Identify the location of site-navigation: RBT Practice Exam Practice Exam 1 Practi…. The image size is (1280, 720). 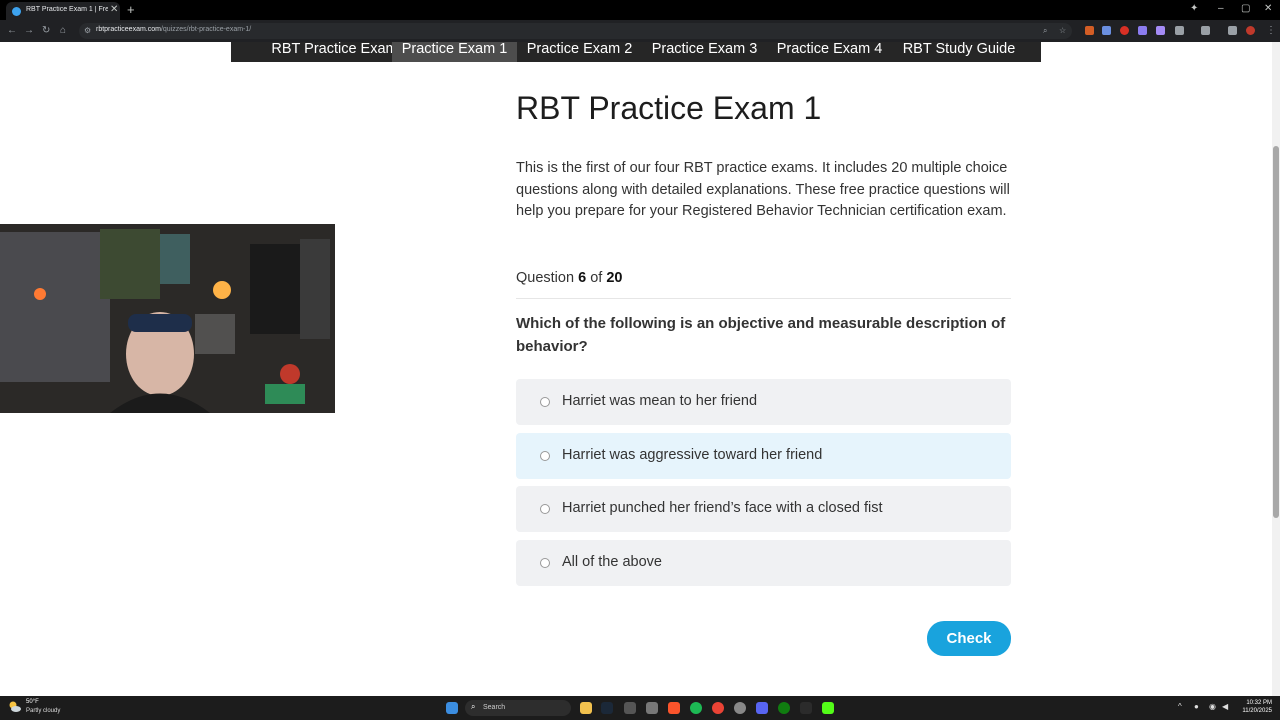
(636, 52).